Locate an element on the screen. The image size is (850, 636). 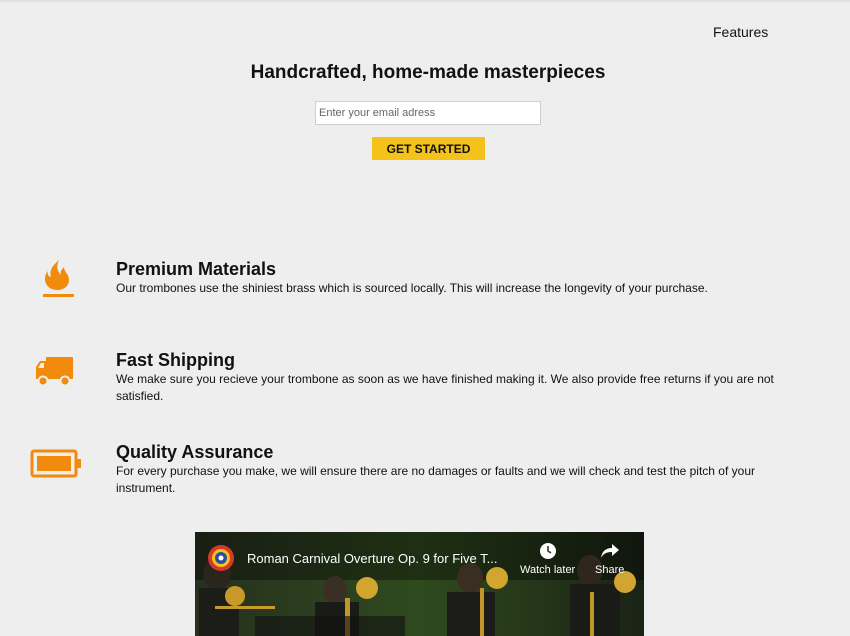
watch-later-button: Watch later is located at coordinates (547, 559).